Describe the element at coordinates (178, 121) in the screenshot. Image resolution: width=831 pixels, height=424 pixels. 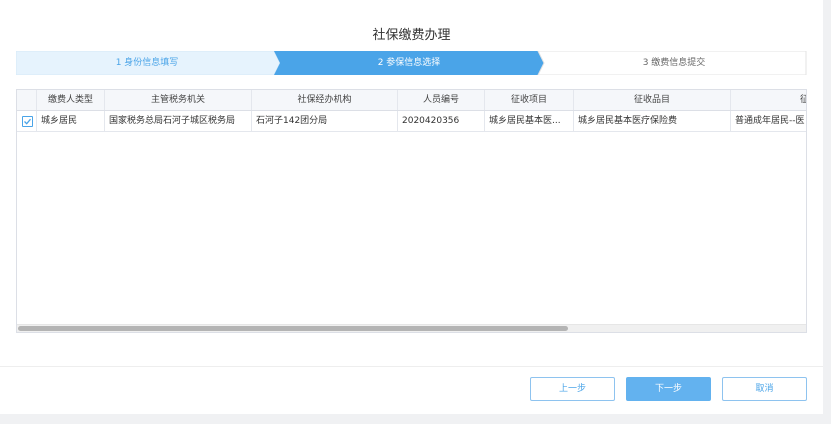
I see `table-cell: 国家税务总局石河子城区税务局` at that location.